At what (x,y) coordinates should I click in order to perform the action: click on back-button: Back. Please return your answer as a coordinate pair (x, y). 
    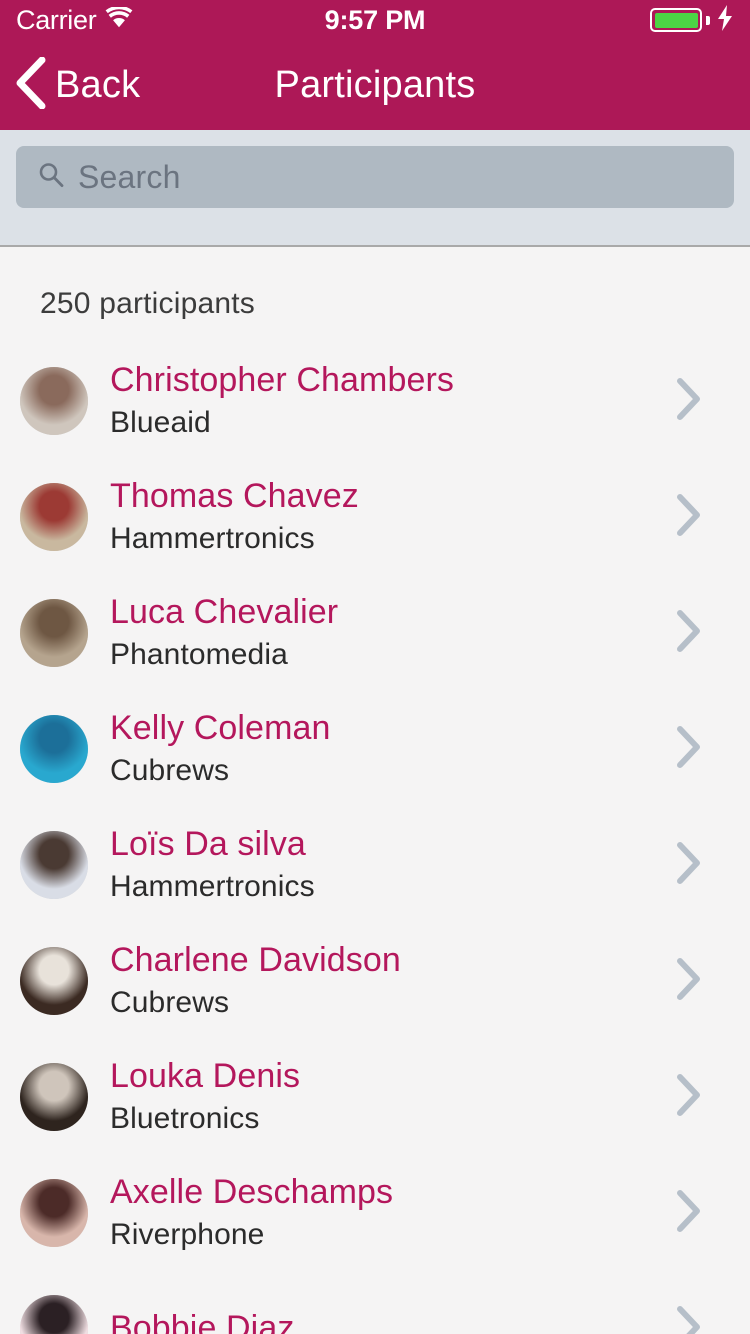
    Looking at the image, I should click on (70, 85).